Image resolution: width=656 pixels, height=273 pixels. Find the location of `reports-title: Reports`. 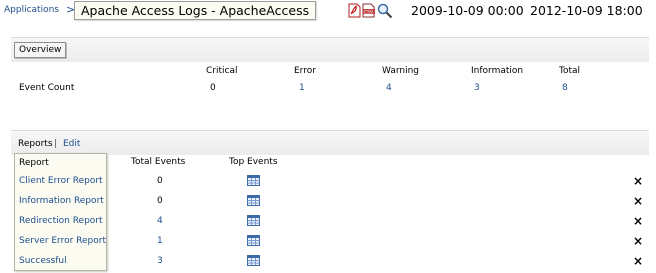

reports-title: Reports is located at coordinates (35, 144).